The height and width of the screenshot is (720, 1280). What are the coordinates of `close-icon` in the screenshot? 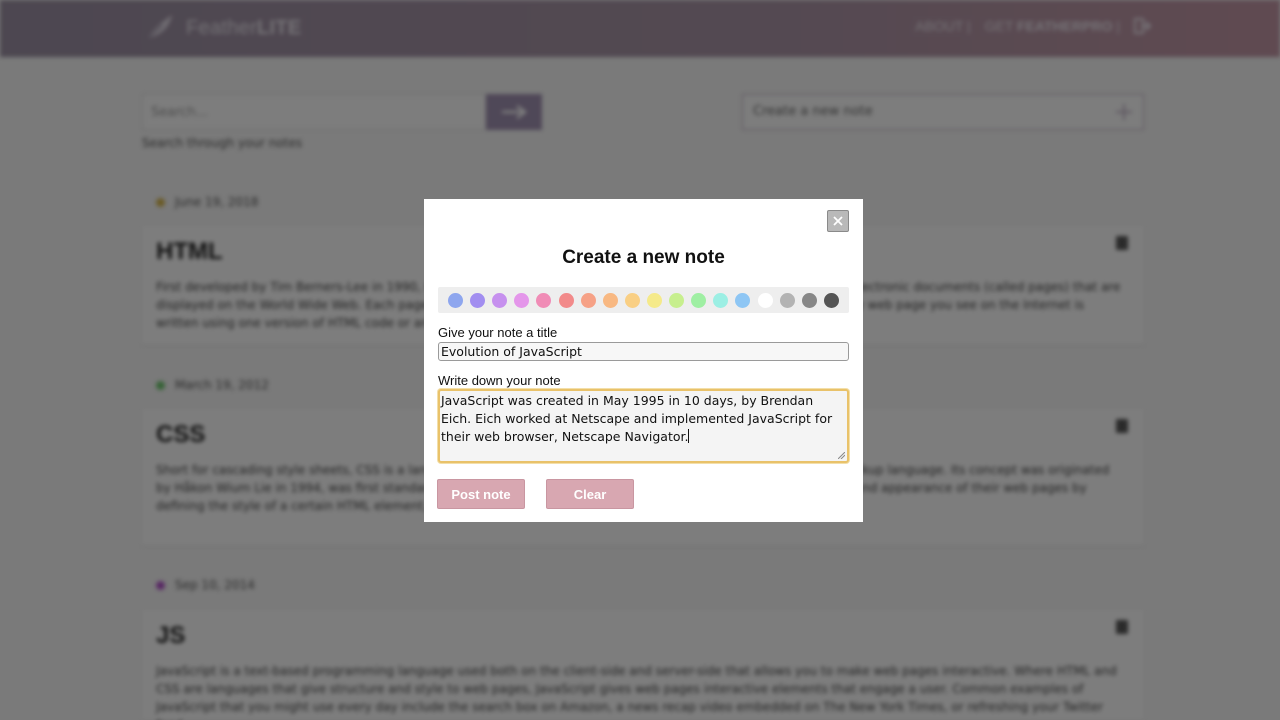 It's located at (838, 221).